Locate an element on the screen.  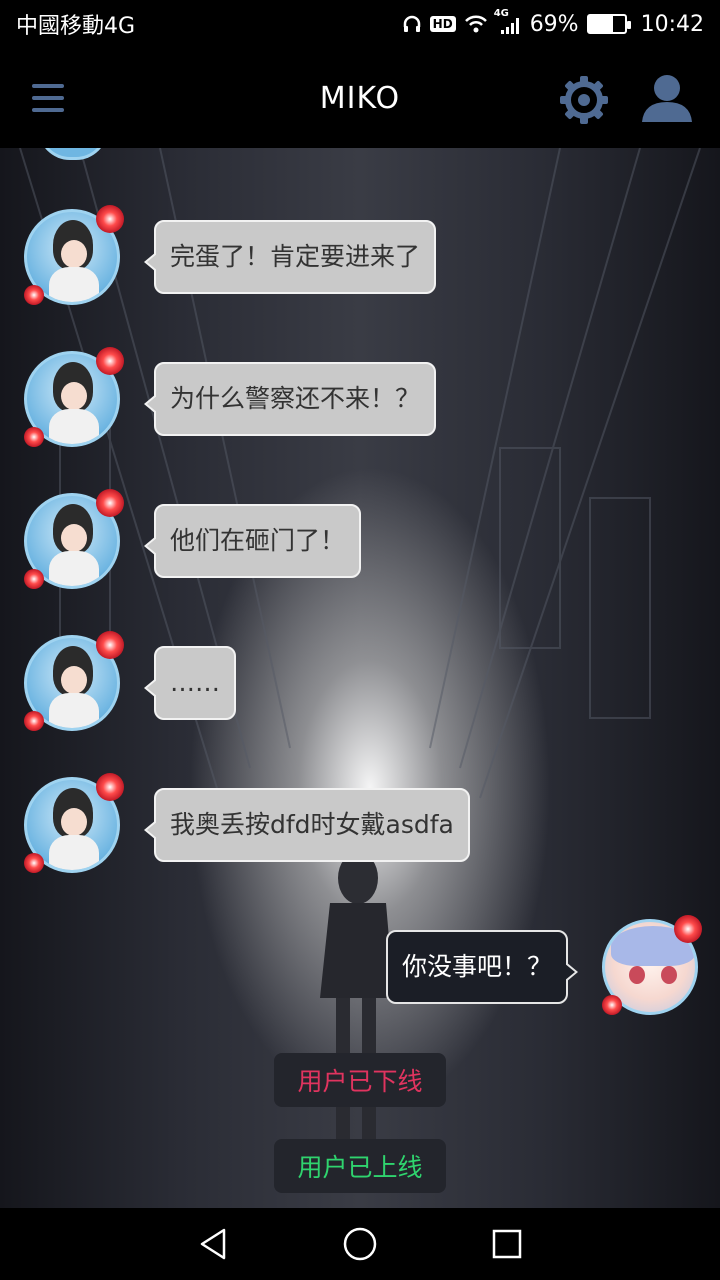
page-title: MIKO is located at coordinates (360, 98).